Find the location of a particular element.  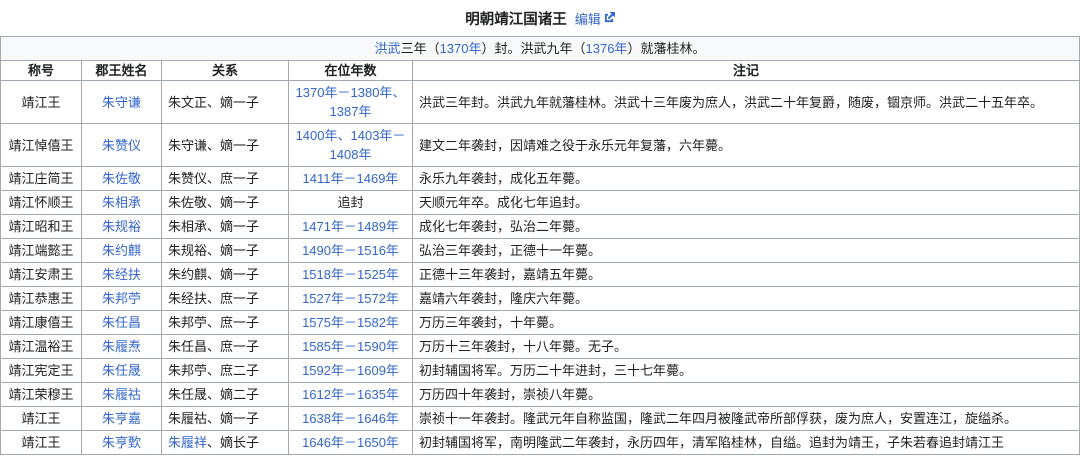

reign-years-link: 1527年－1572年 is located at coordinates (350, 298).